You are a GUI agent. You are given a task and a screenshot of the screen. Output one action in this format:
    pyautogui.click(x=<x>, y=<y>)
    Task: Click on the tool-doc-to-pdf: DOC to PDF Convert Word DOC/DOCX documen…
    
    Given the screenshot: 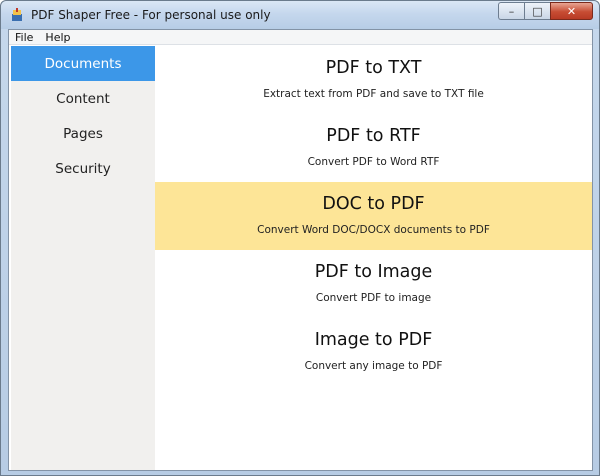 What is the action you would take?
    pyautogui.click(x=373, y=216)
    